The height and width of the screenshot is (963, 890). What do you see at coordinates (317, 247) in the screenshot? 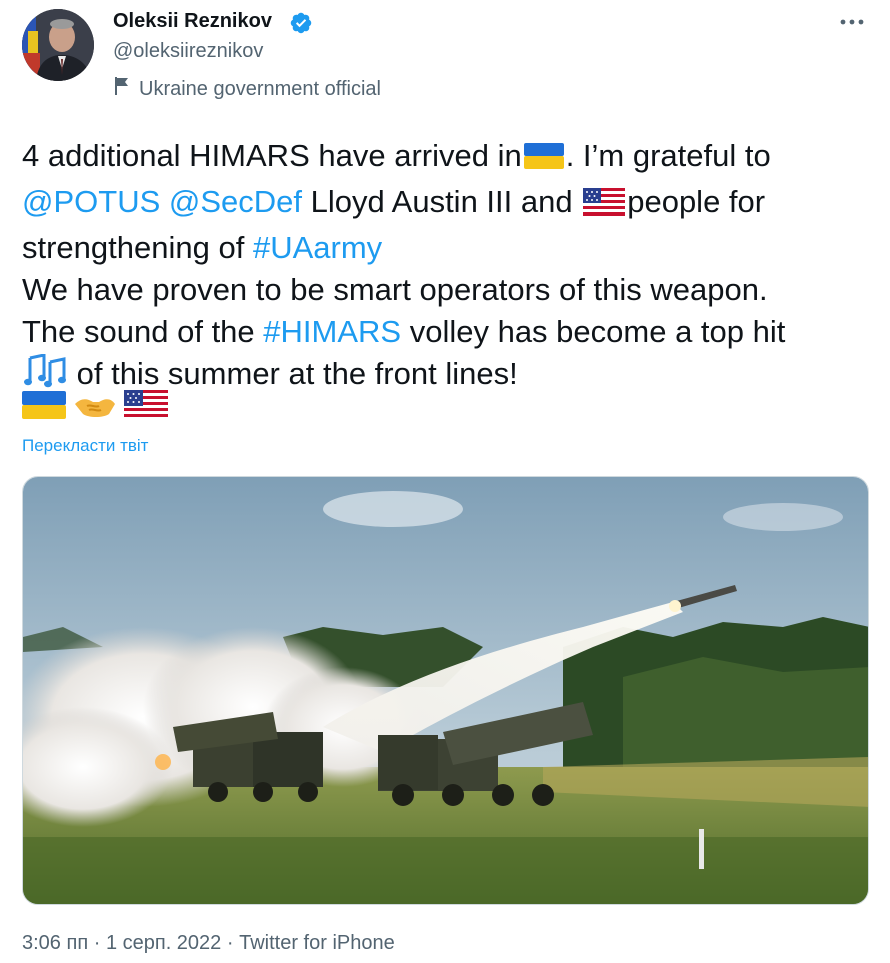
I see `hashtag-uaarmy-link: #UAarmy` at bounding box center [317, 247].